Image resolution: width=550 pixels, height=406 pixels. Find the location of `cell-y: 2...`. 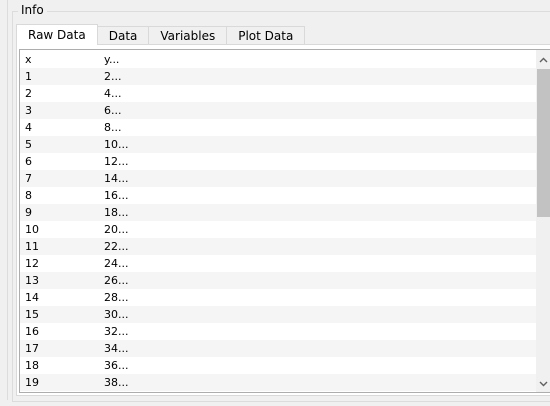

cell-y: 2... is located at coordinates (113, 76).